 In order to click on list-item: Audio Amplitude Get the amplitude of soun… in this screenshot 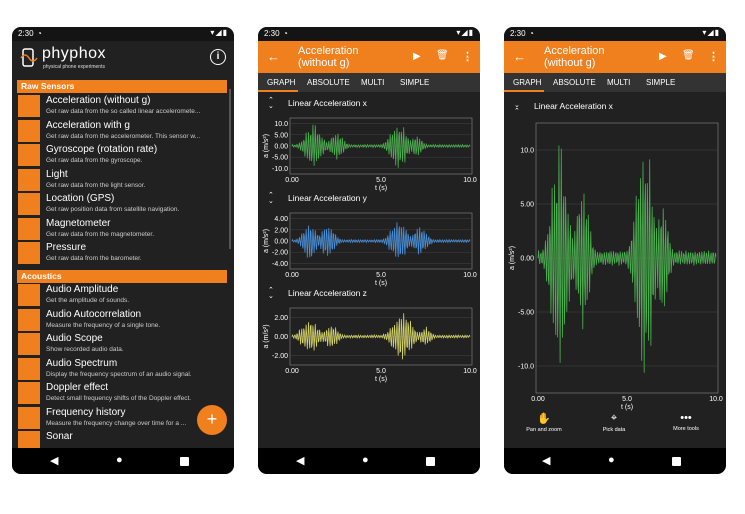, I will do `click(123, 295)`.